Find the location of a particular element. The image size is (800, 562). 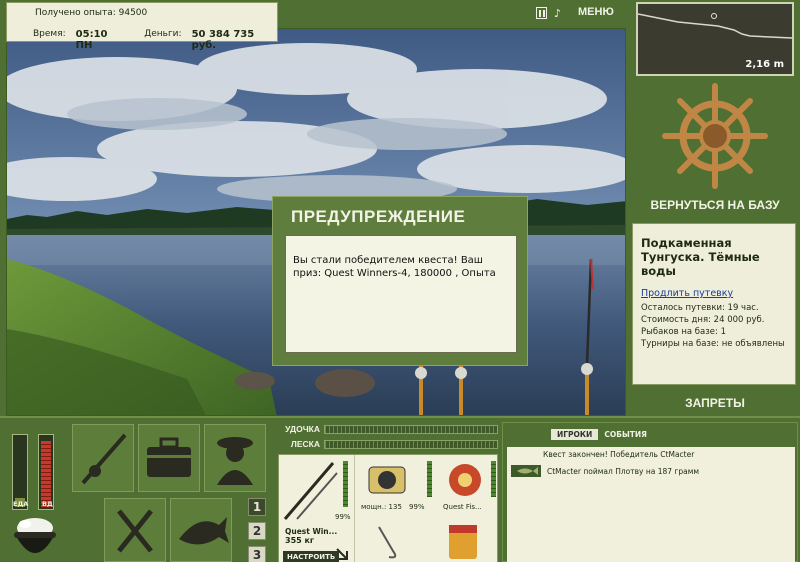

tab-events: СОБЫТИЯ is located at coordinates (625, 434).